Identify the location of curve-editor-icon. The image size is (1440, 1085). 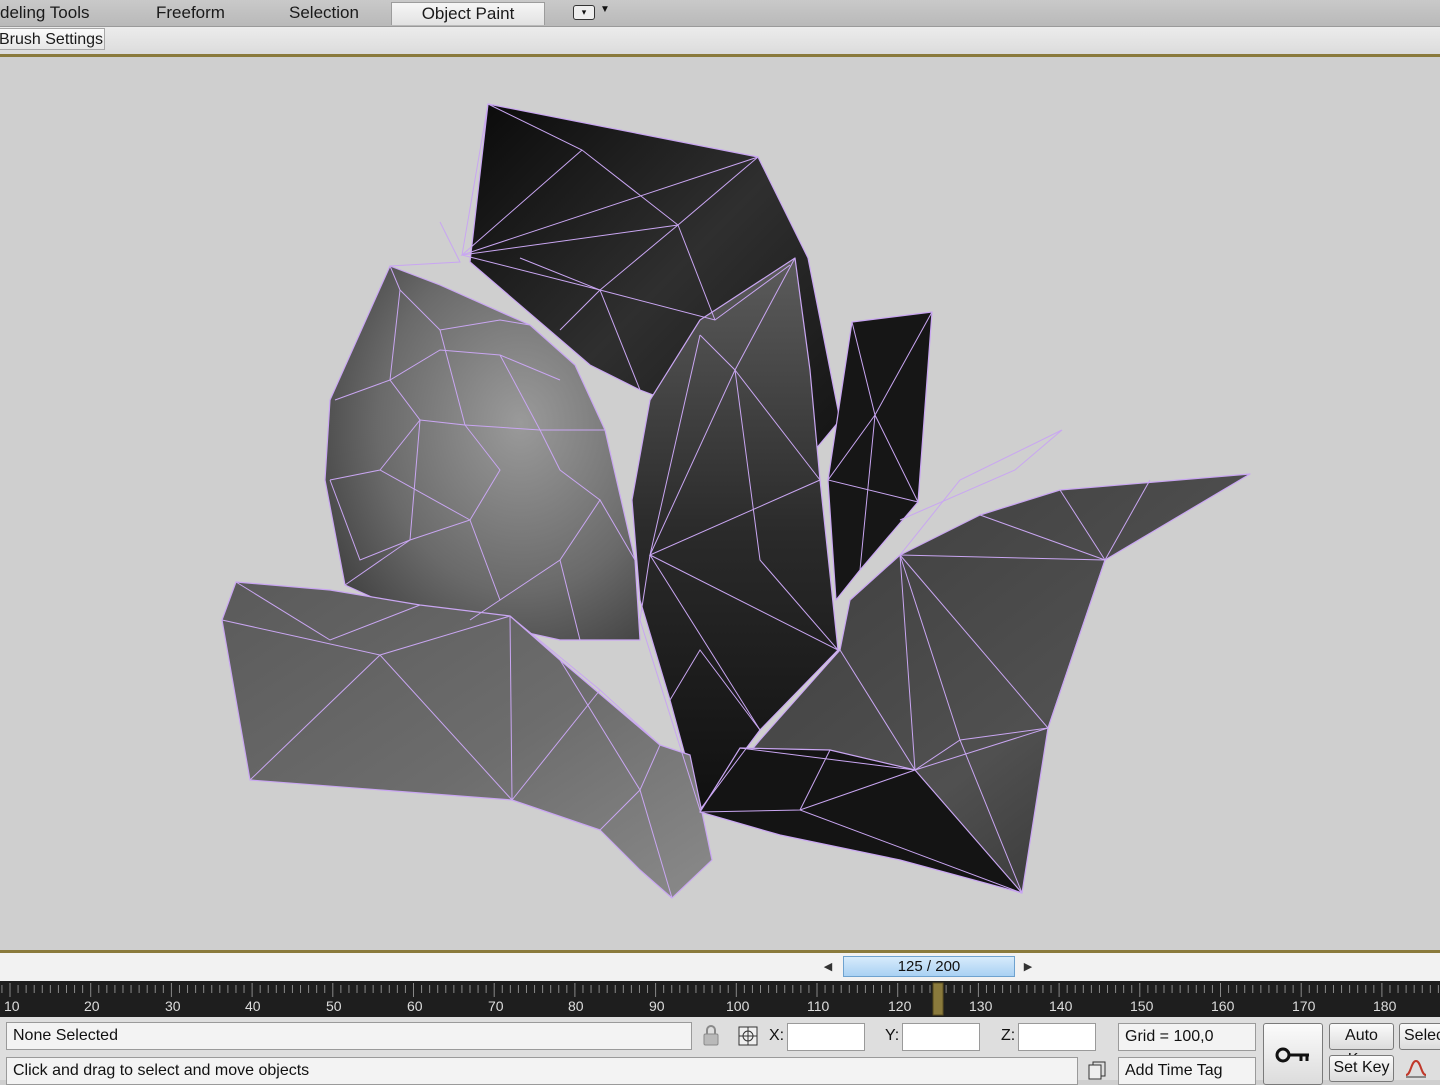
(1416, 1069).